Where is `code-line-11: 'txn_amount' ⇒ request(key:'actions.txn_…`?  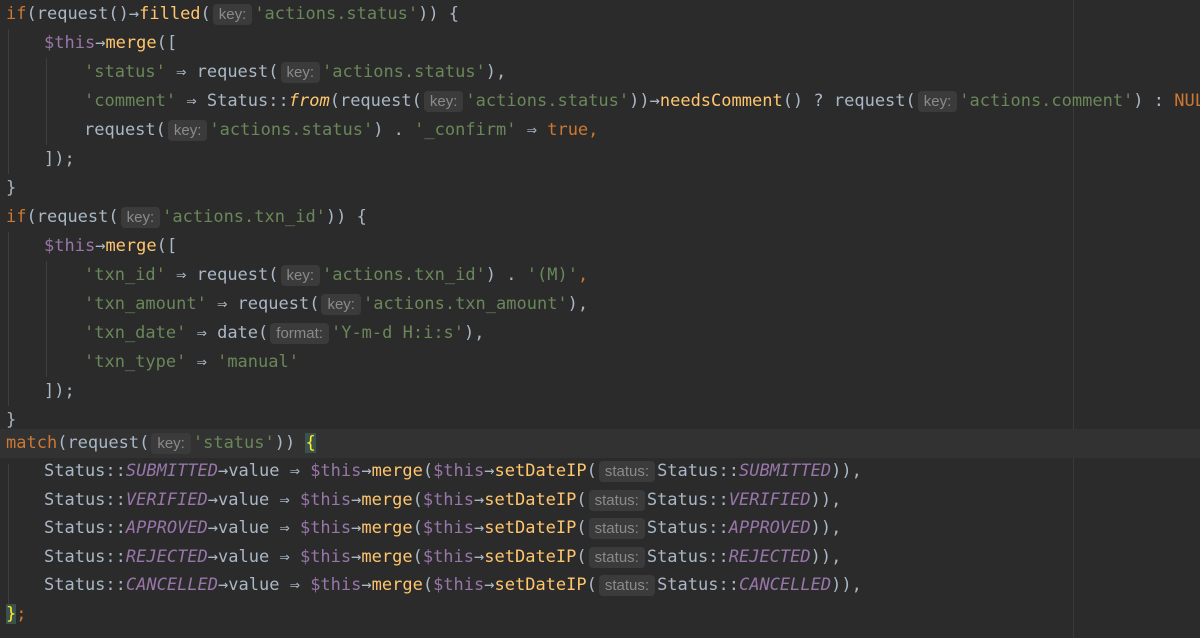 code-line-11: 'txn_amount' ⇒ request(key:'actions.txn_… is located at coordinates (600, 304).